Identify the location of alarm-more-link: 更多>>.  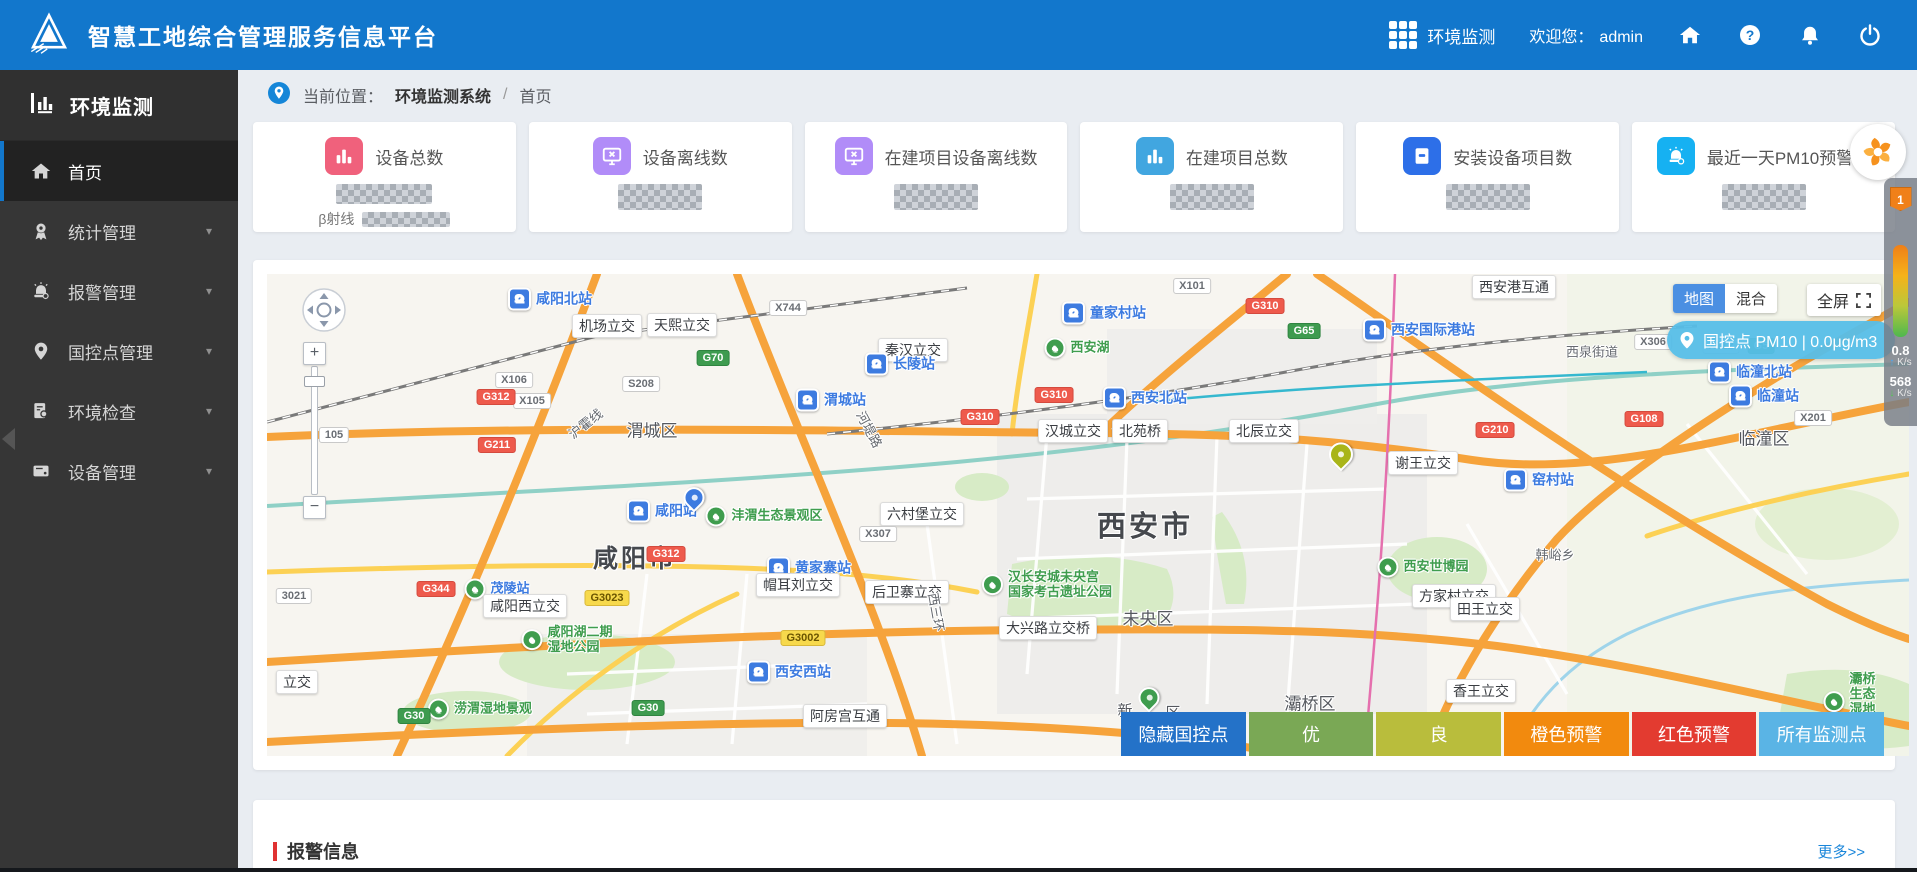
(1841, 851).